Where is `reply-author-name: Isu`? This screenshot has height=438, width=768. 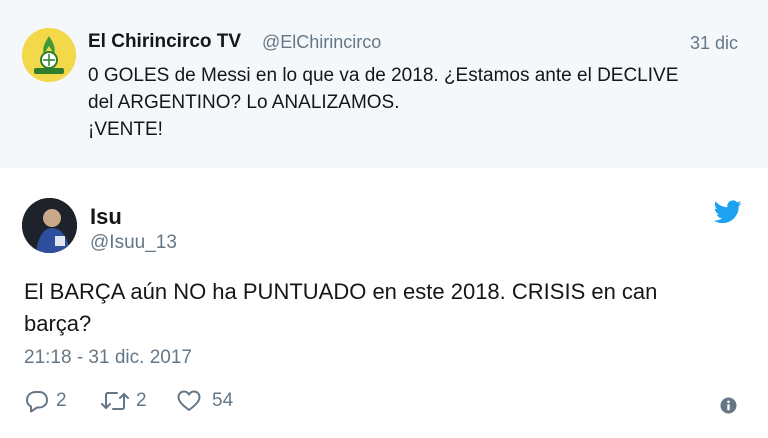
reply-author-name: Isu is located at coordinates (106, 217).